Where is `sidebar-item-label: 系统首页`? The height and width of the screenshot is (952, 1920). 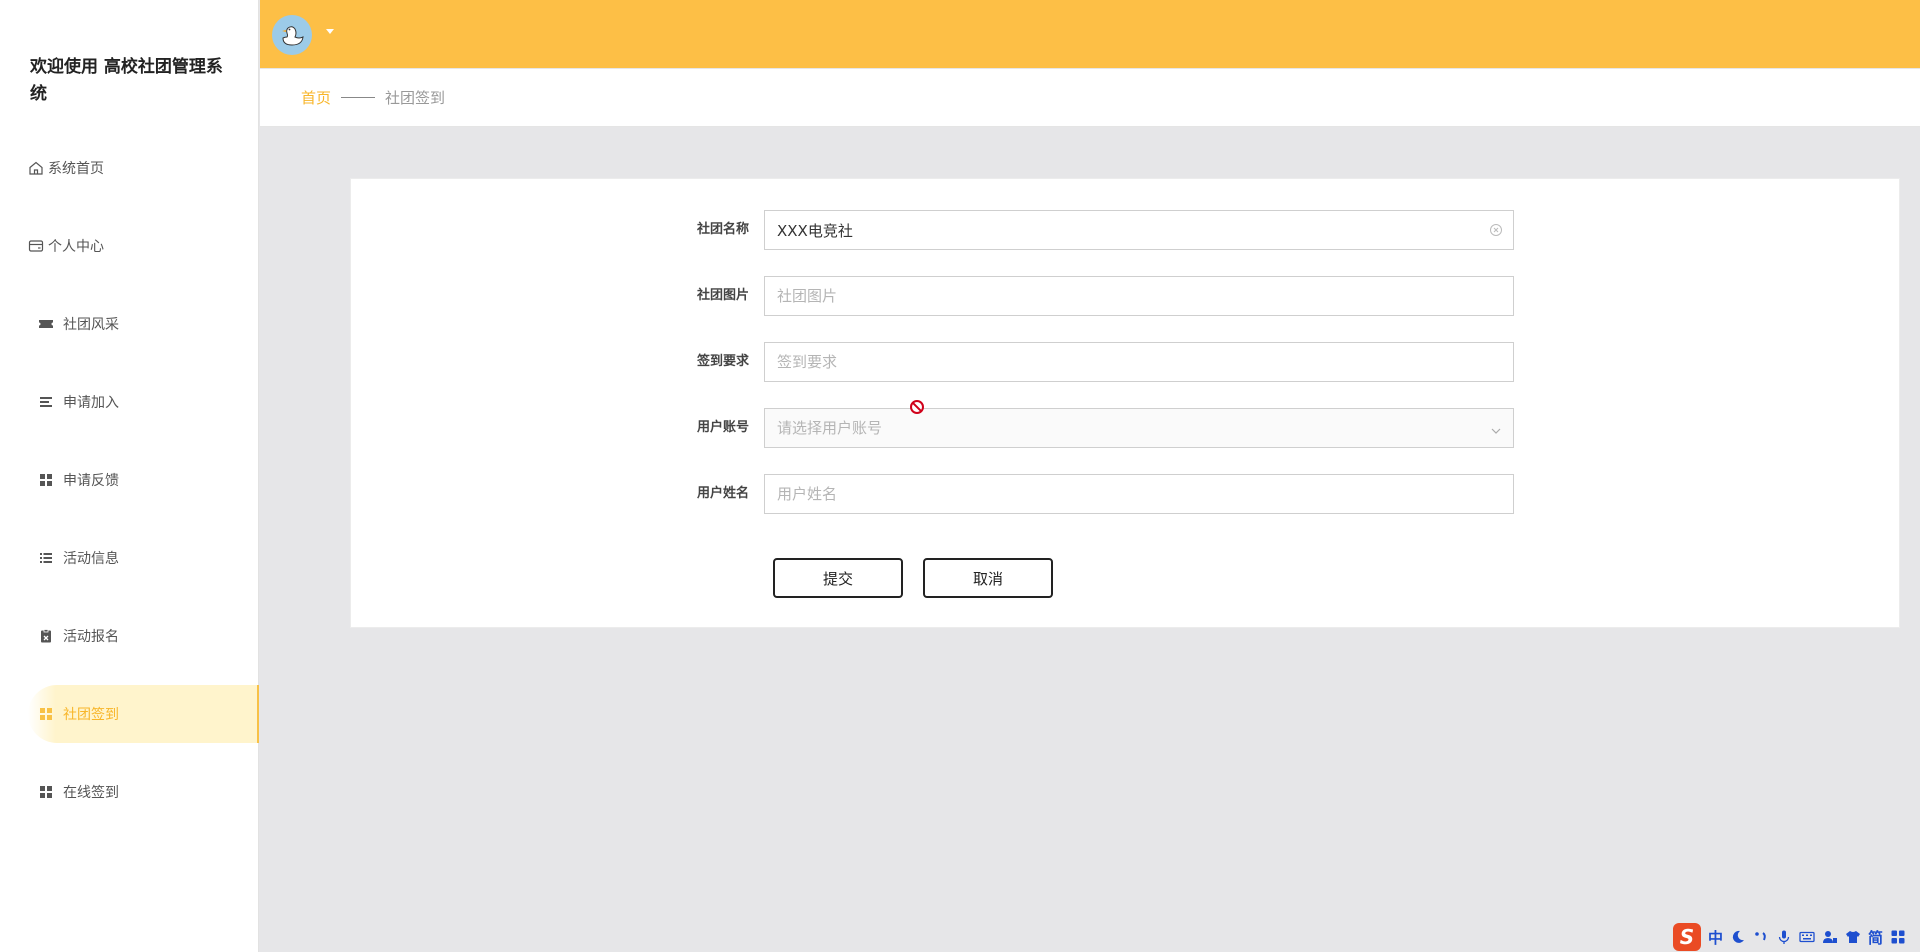 sidebar-item-label: 系统首页 is located at coordinates (76, 169).